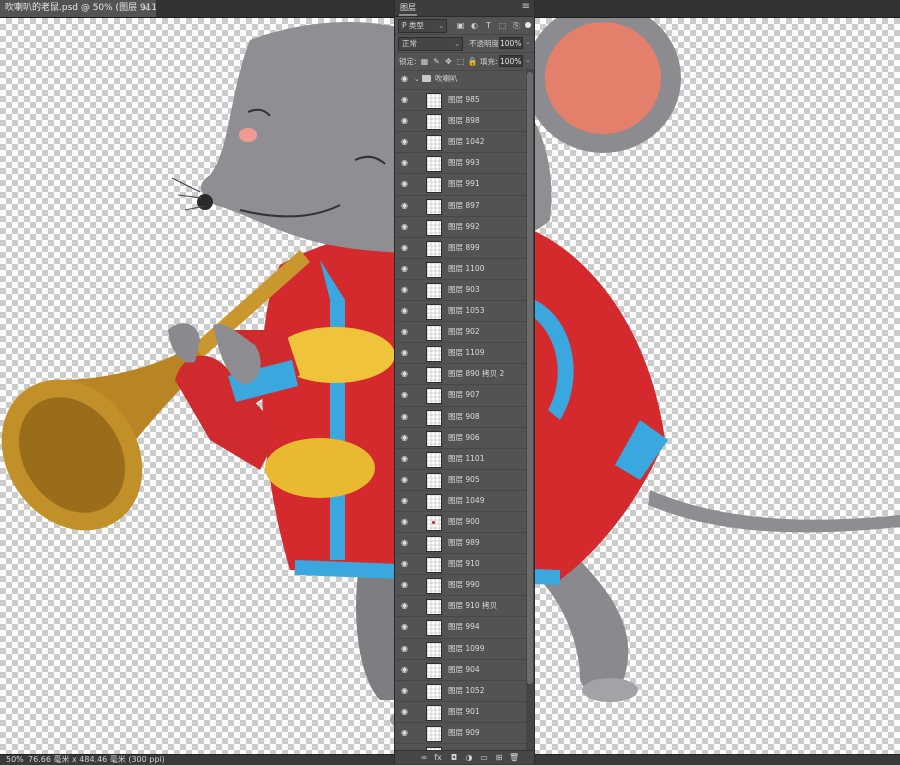 The width and height of the screenshot is (900, 765). Describe the element at coordinates (460, 417) in the screenshot. I see `layer-row: ◉ 图层 908` at that location.